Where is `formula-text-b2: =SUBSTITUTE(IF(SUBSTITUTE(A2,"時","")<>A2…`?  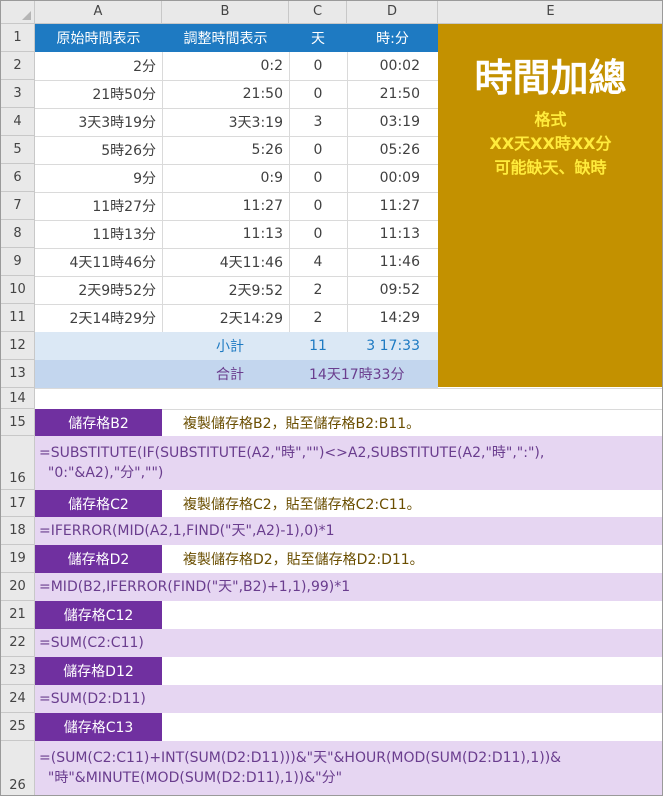 formula-text-b2: =SUBSTITUTE(IF(SUBSTITUTE(A2,"時","")<>A2… is located at coordinates (292, 463).